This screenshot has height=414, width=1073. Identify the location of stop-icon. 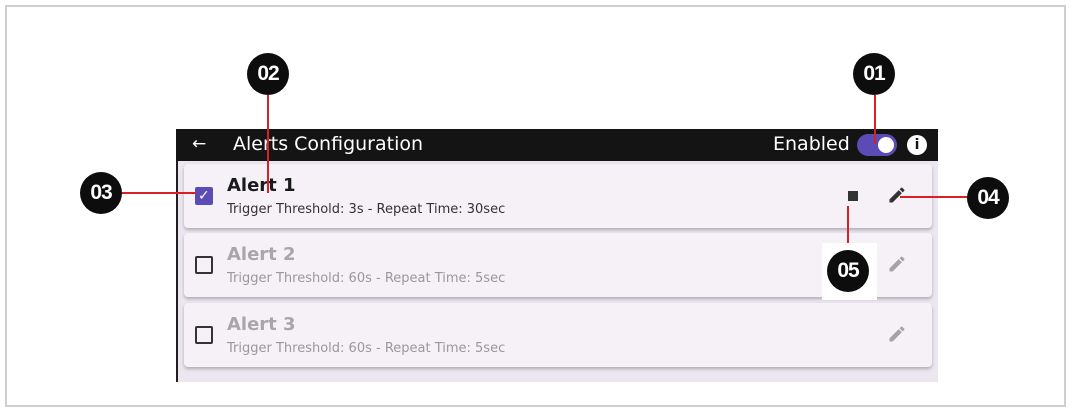
(853, 196).